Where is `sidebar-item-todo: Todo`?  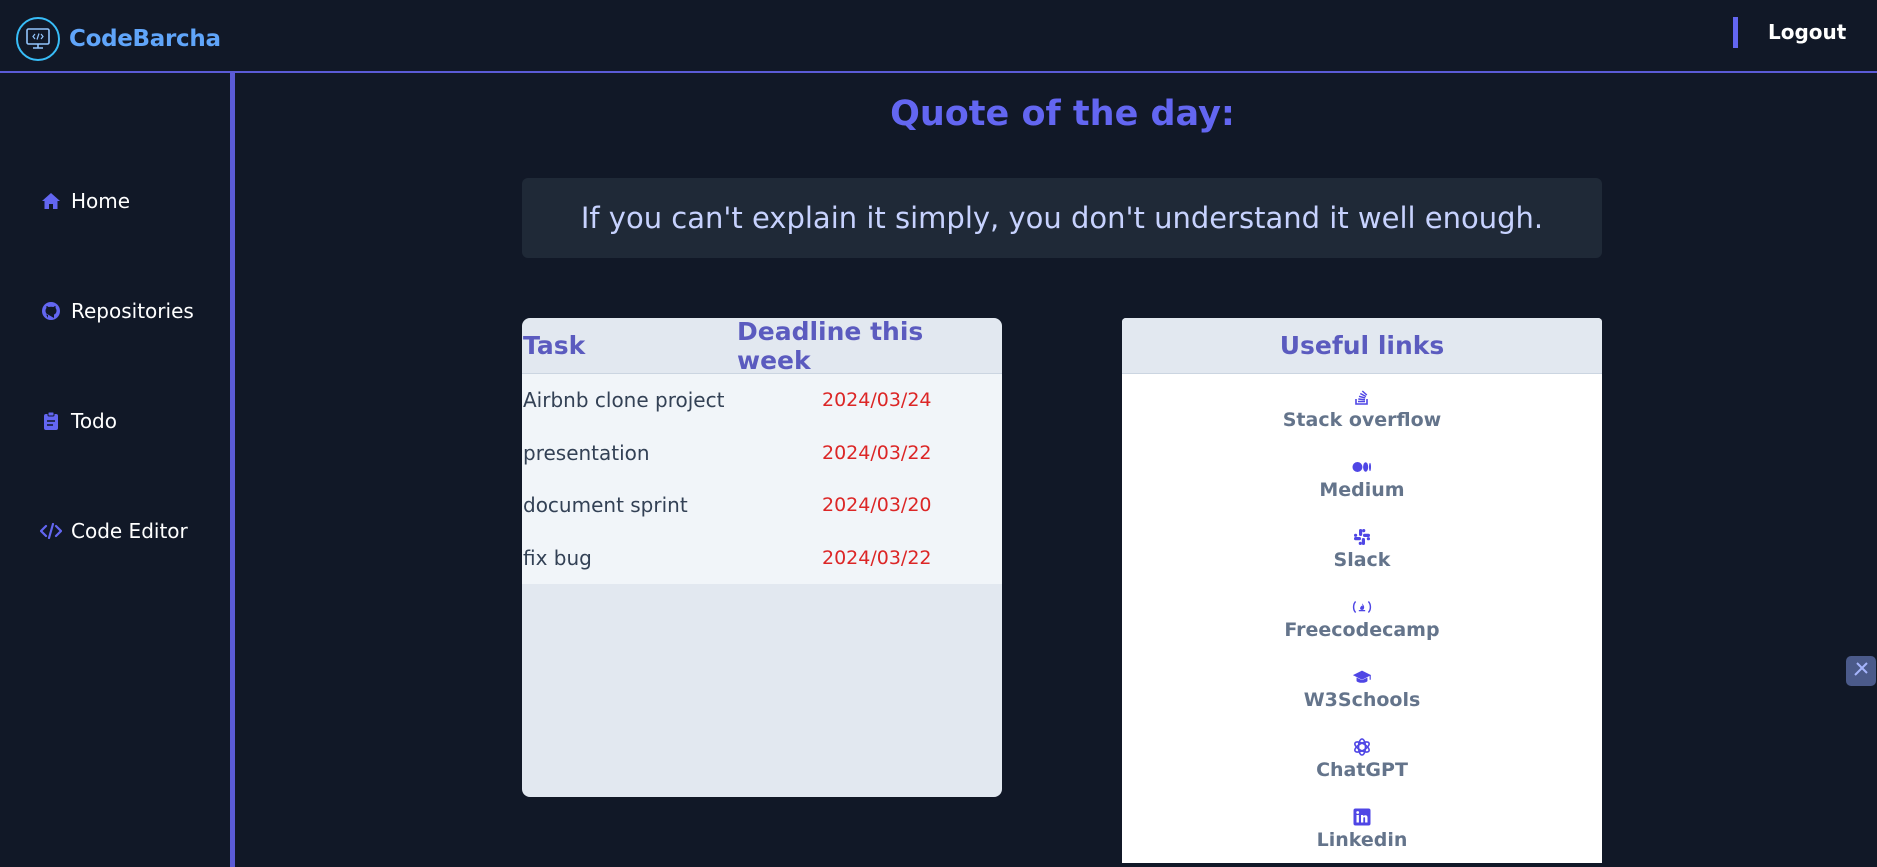
sidebar-item-todo: Todo is located at coordinates (78, 421).